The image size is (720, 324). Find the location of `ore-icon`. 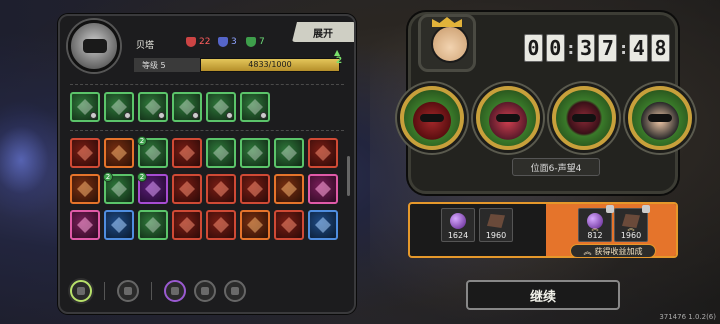

ore-icon is located at coordinates (496, 221).